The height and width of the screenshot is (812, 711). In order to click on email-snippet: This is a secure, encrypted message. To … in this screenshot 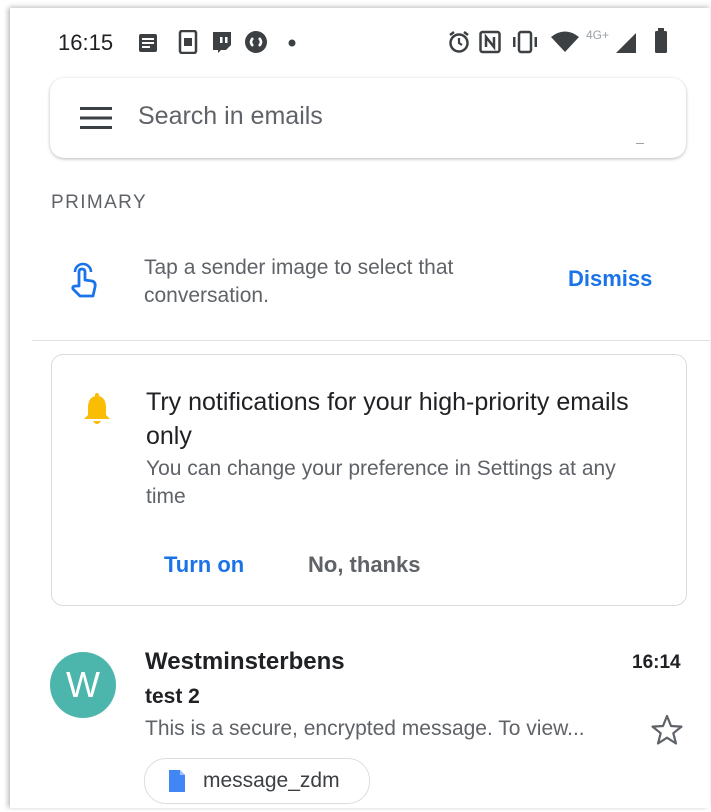, I will do `click(365, 728)`.